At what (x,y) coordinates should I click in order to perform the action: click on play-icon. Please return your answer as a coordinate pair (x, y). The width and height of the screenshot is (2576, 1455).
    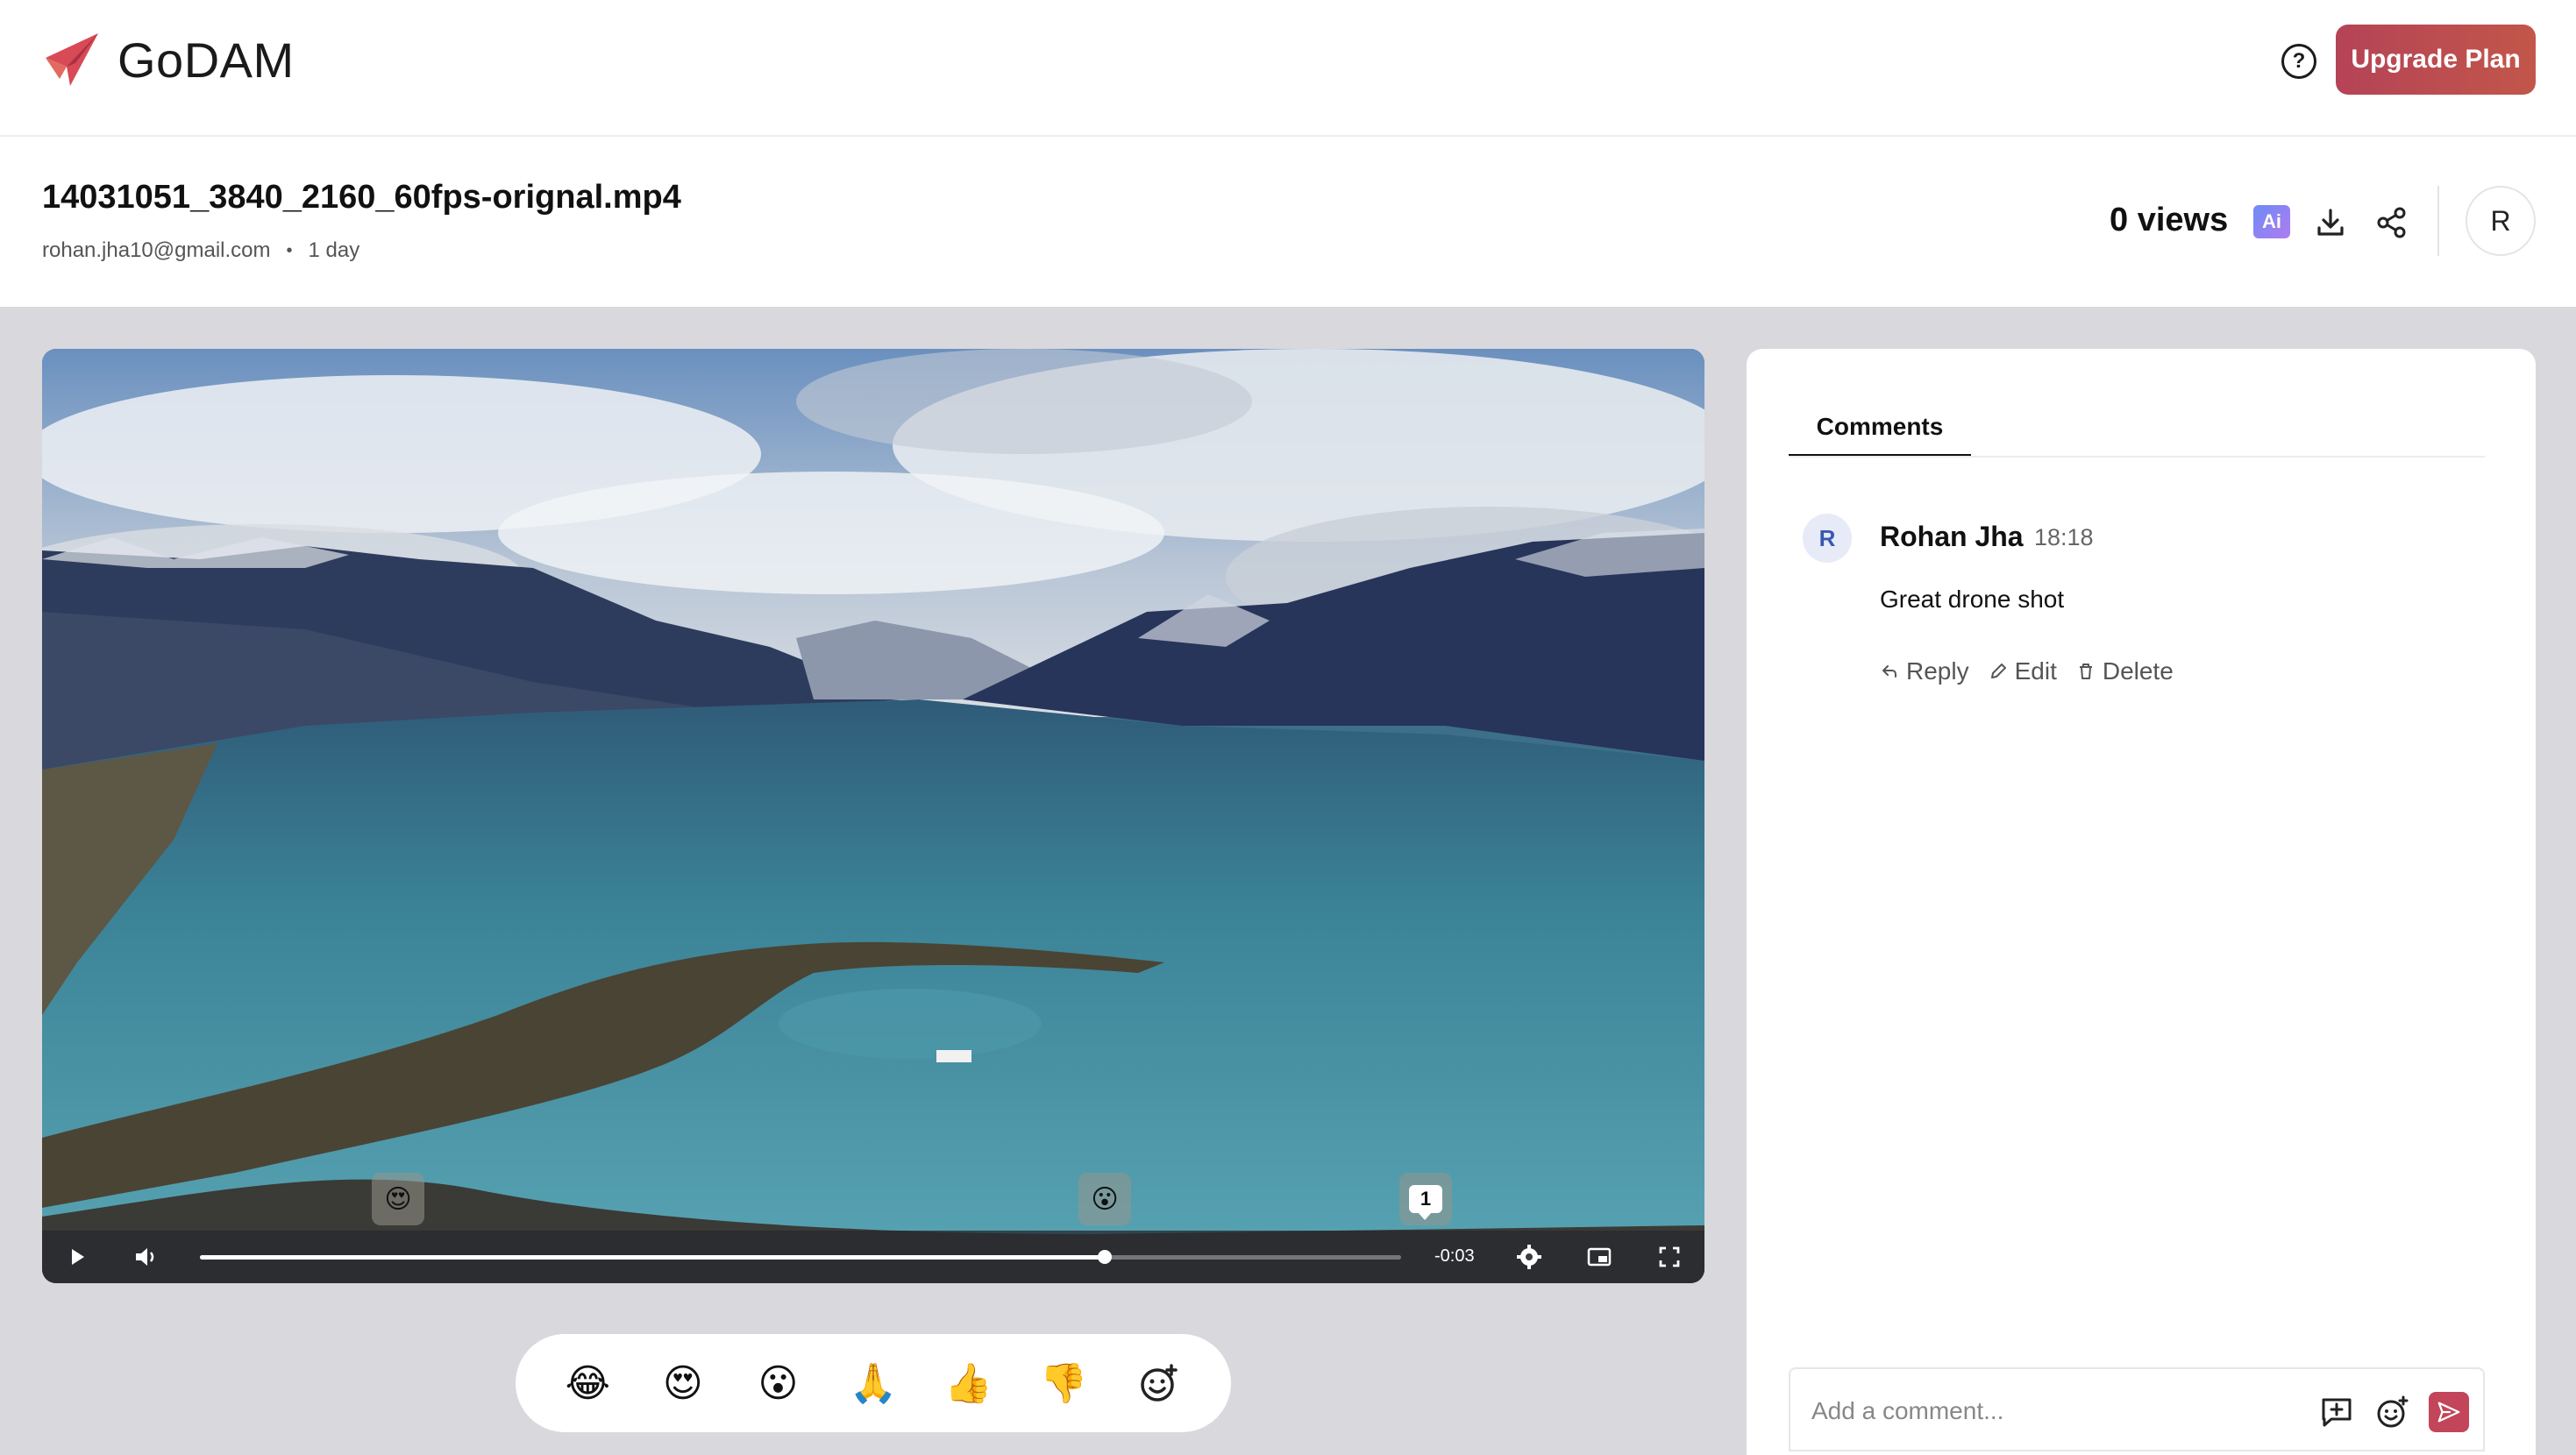
    Looking at the image, I should click on (77, 1257).